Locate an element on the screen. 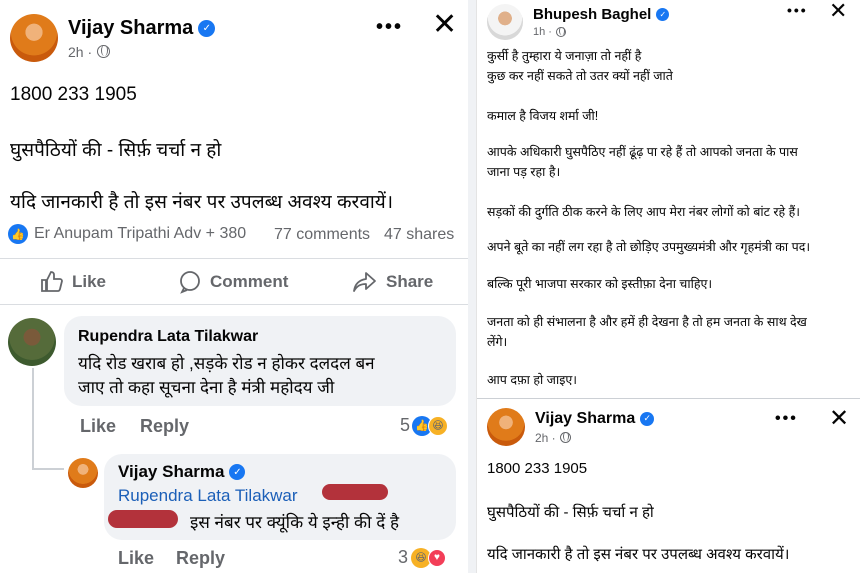  comment-reaction-count: 5 is located at coordinates (405, 425).